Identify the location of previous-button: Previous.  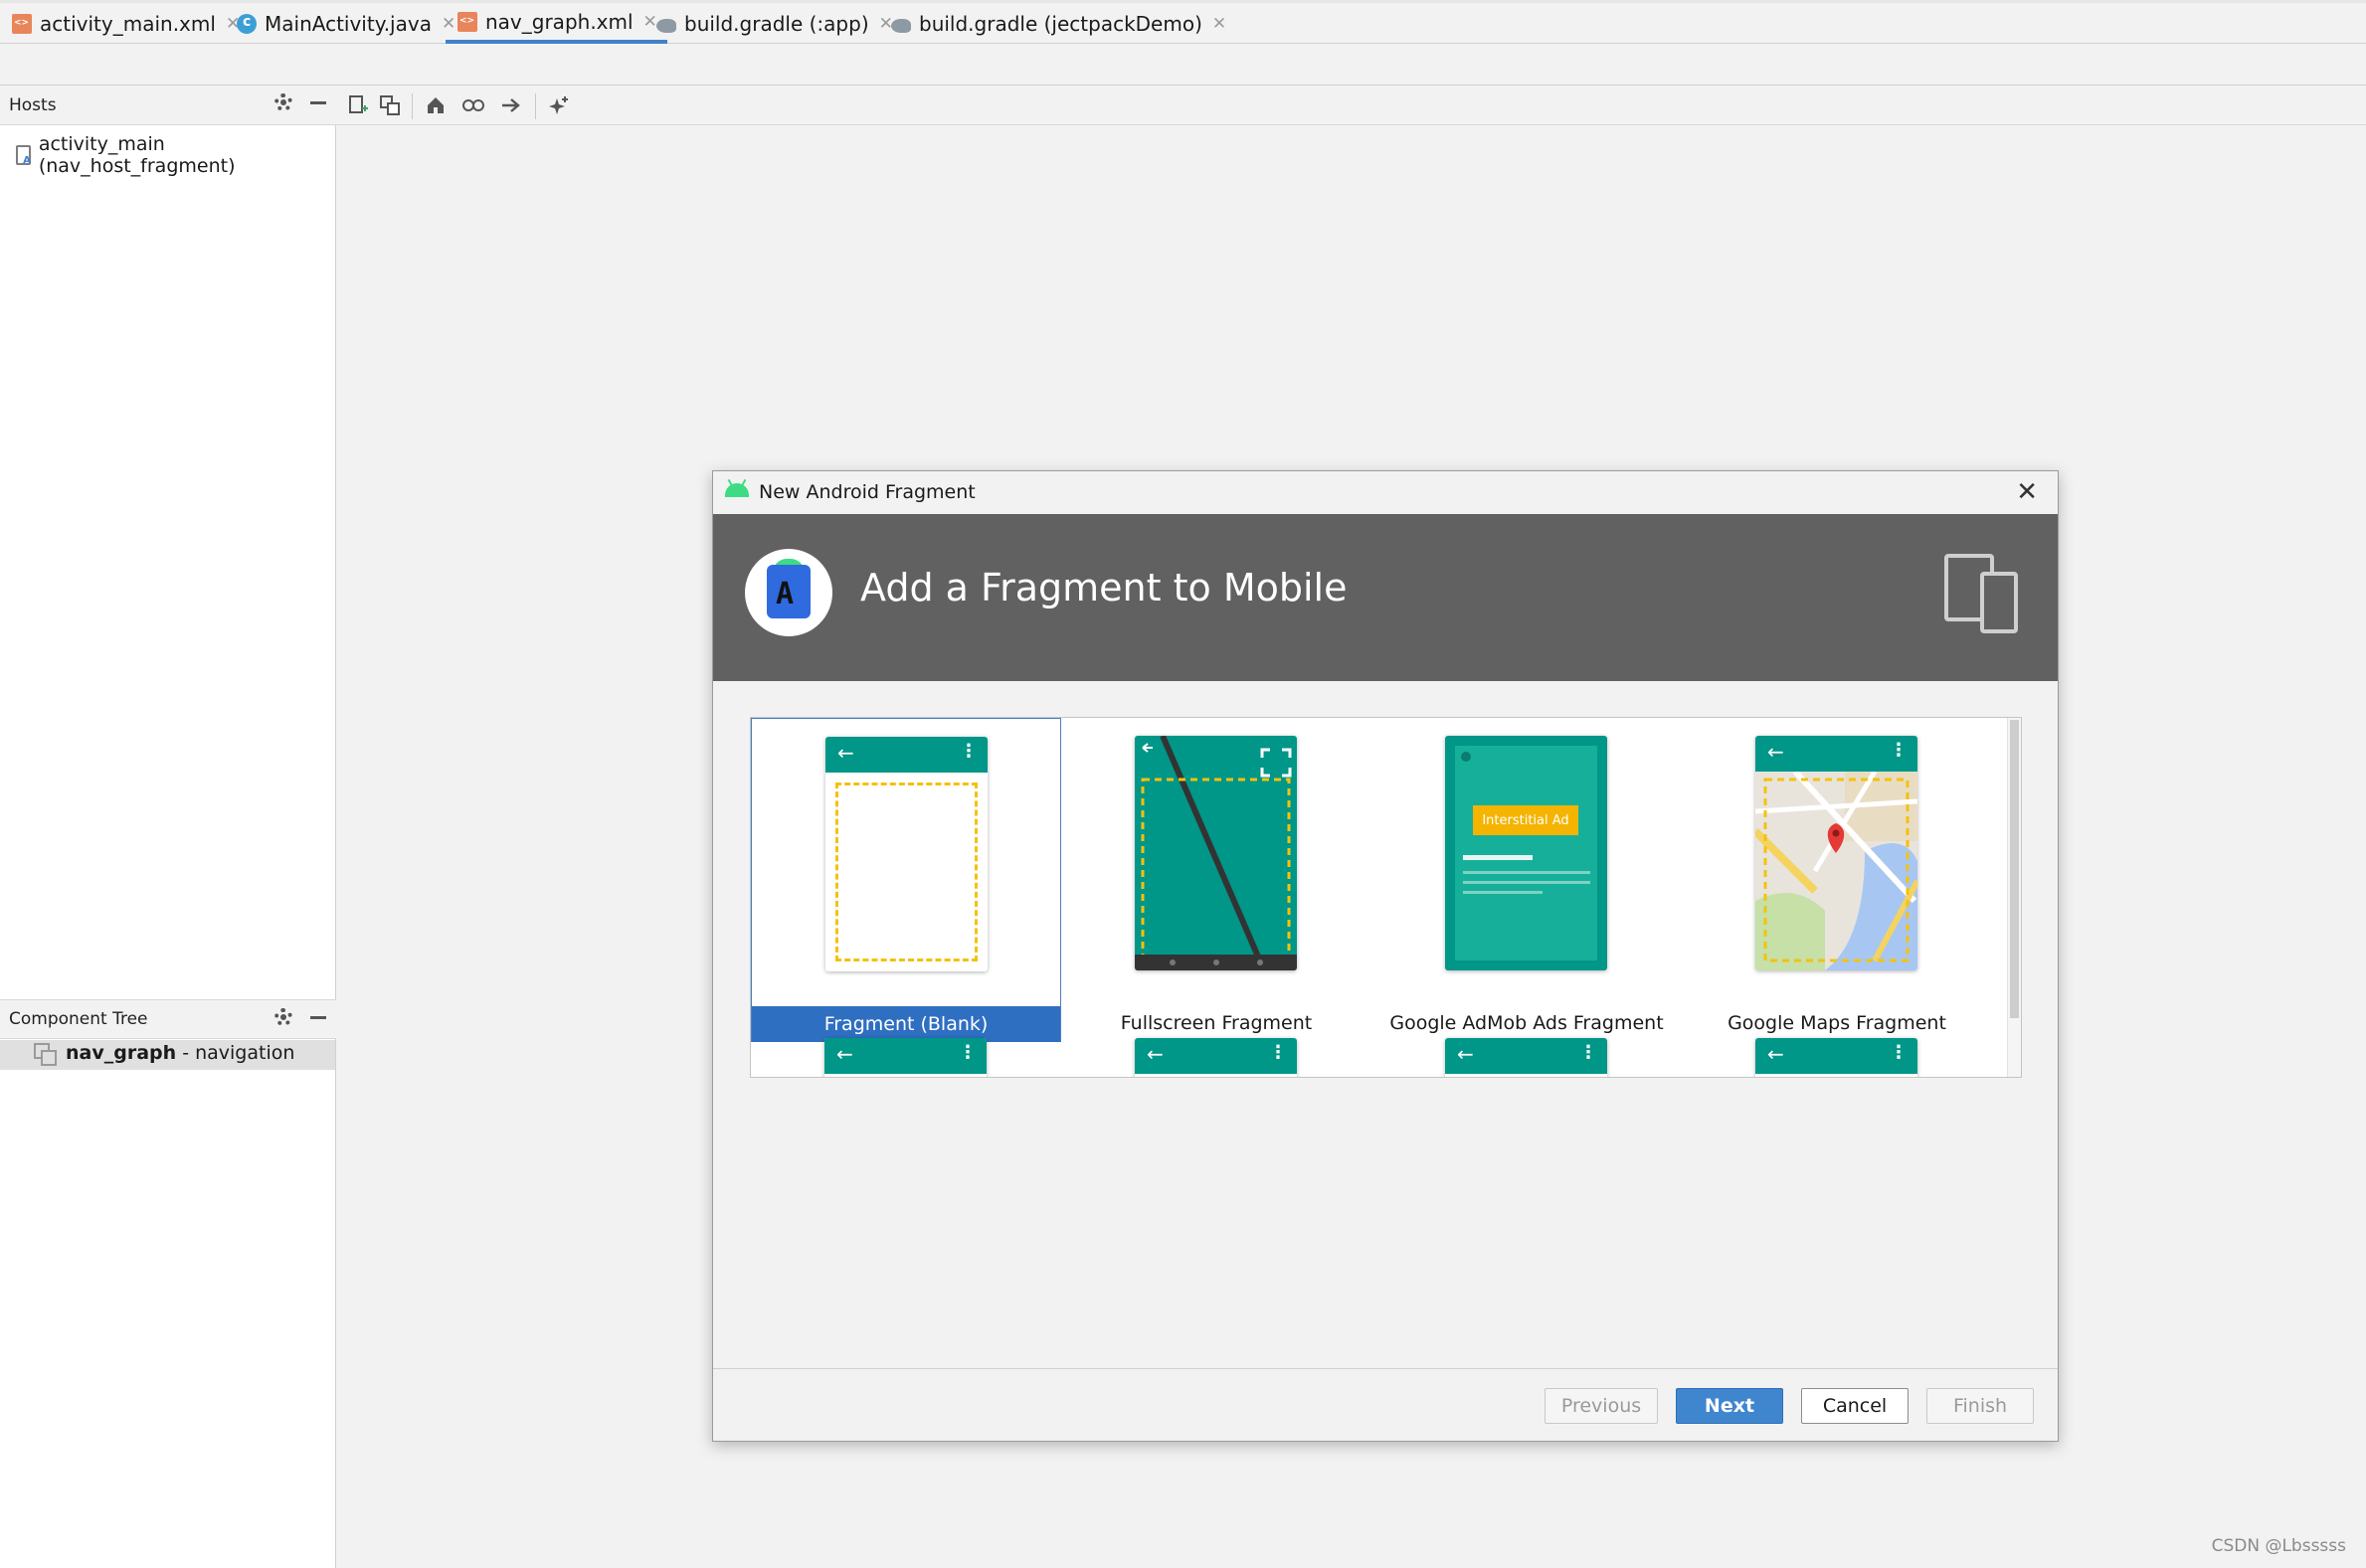
(1601, 1406).